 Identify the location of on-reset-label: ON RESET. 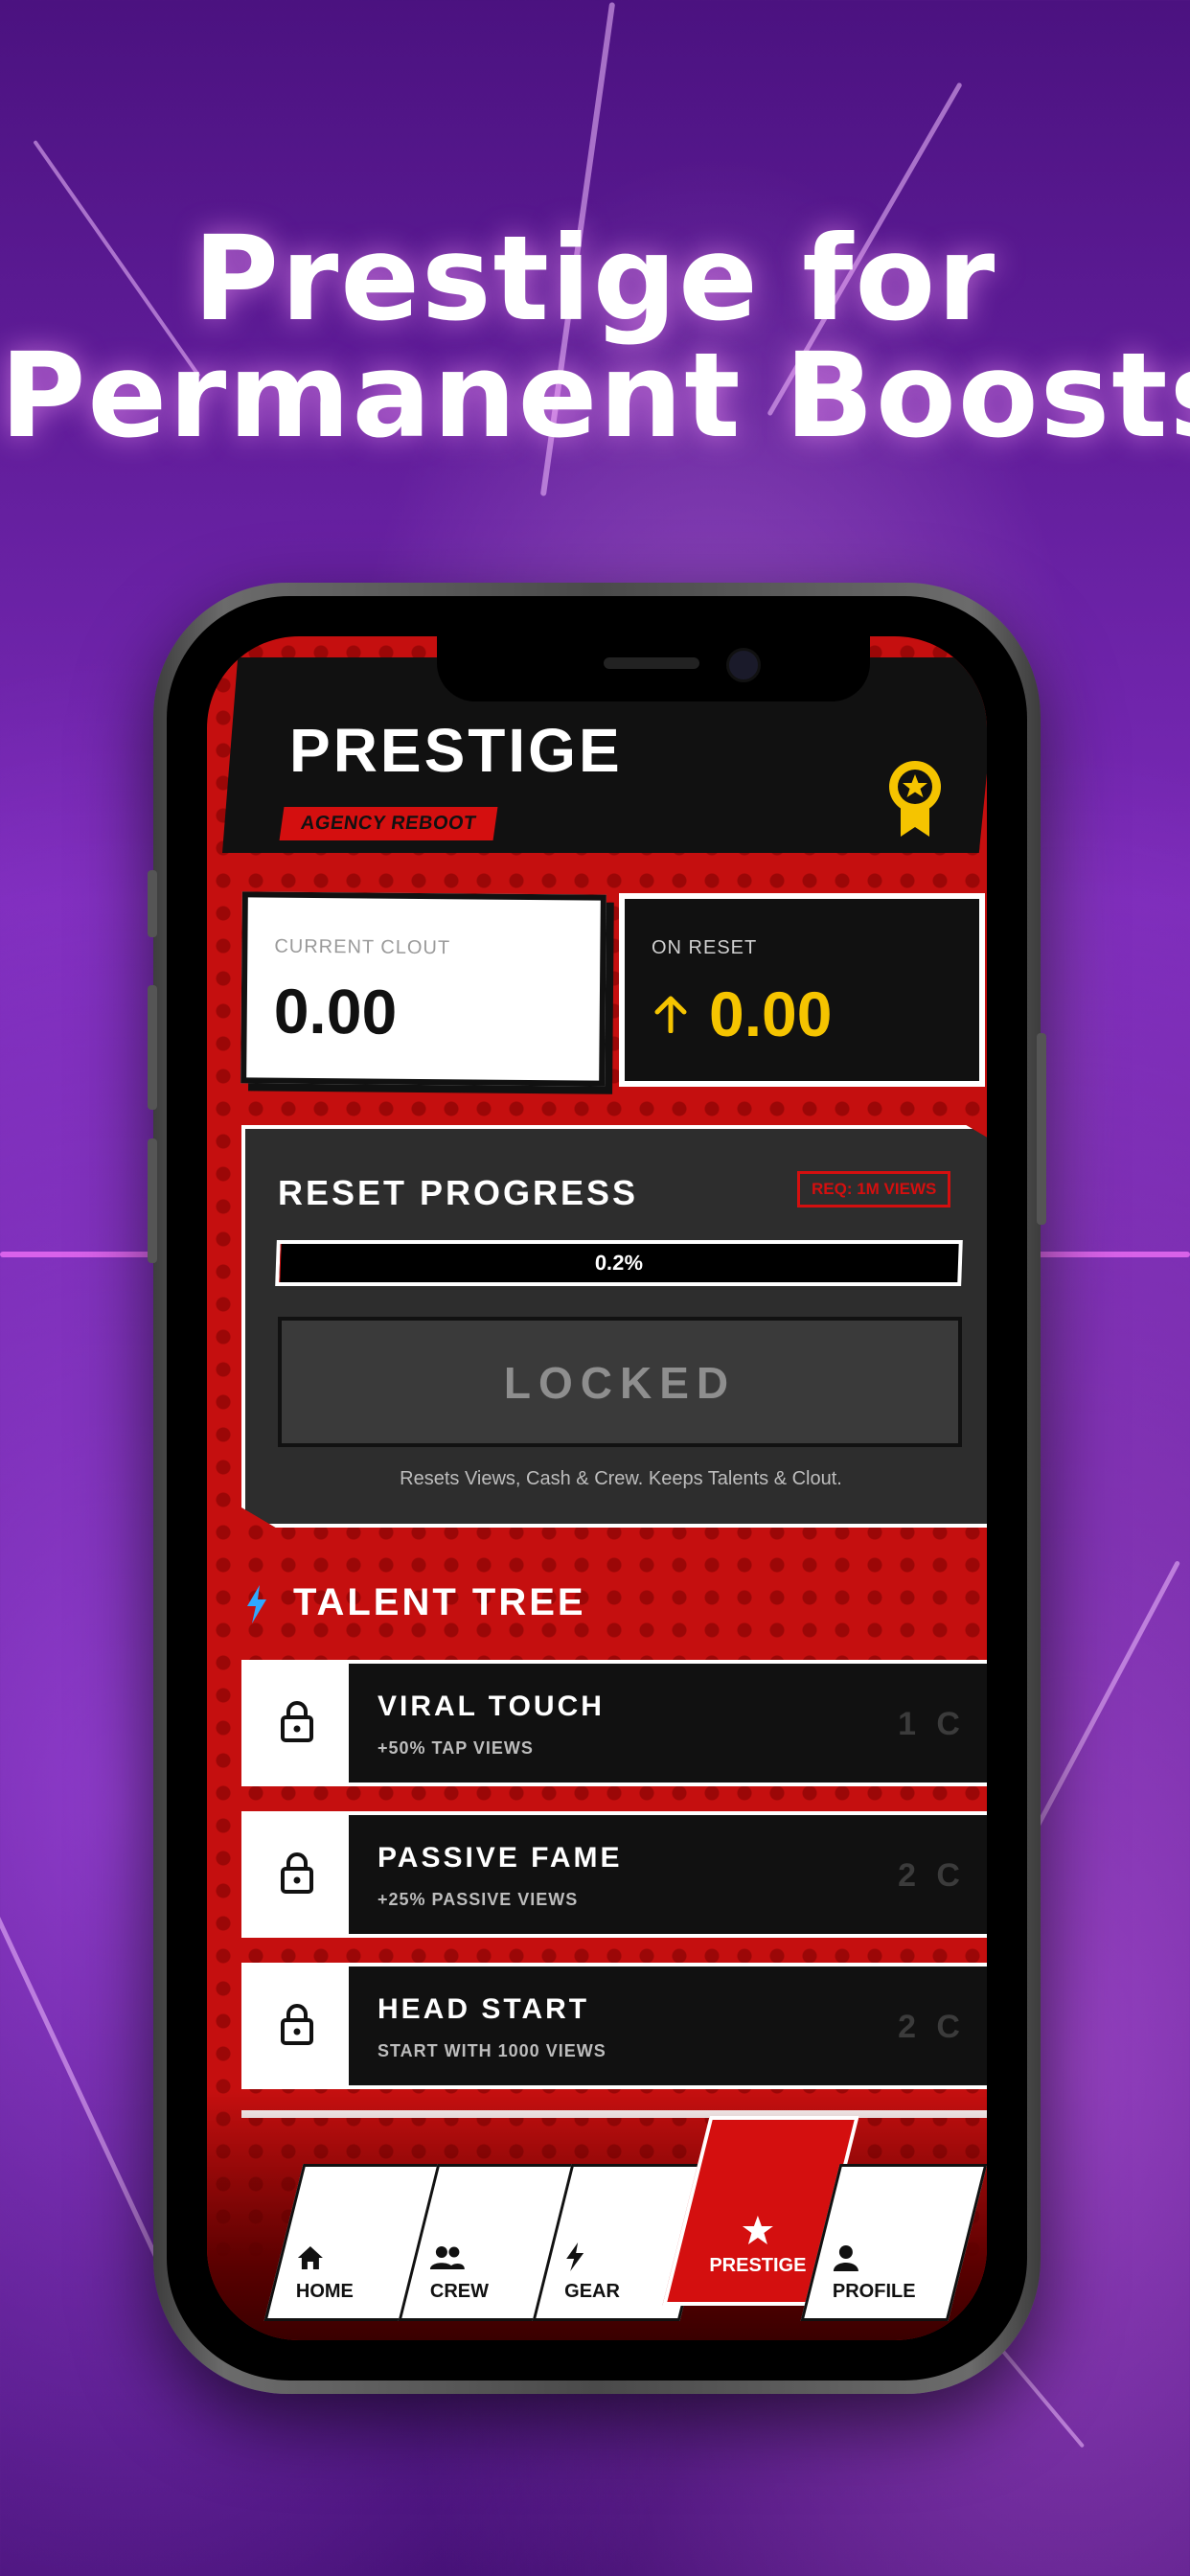
(705, 947).